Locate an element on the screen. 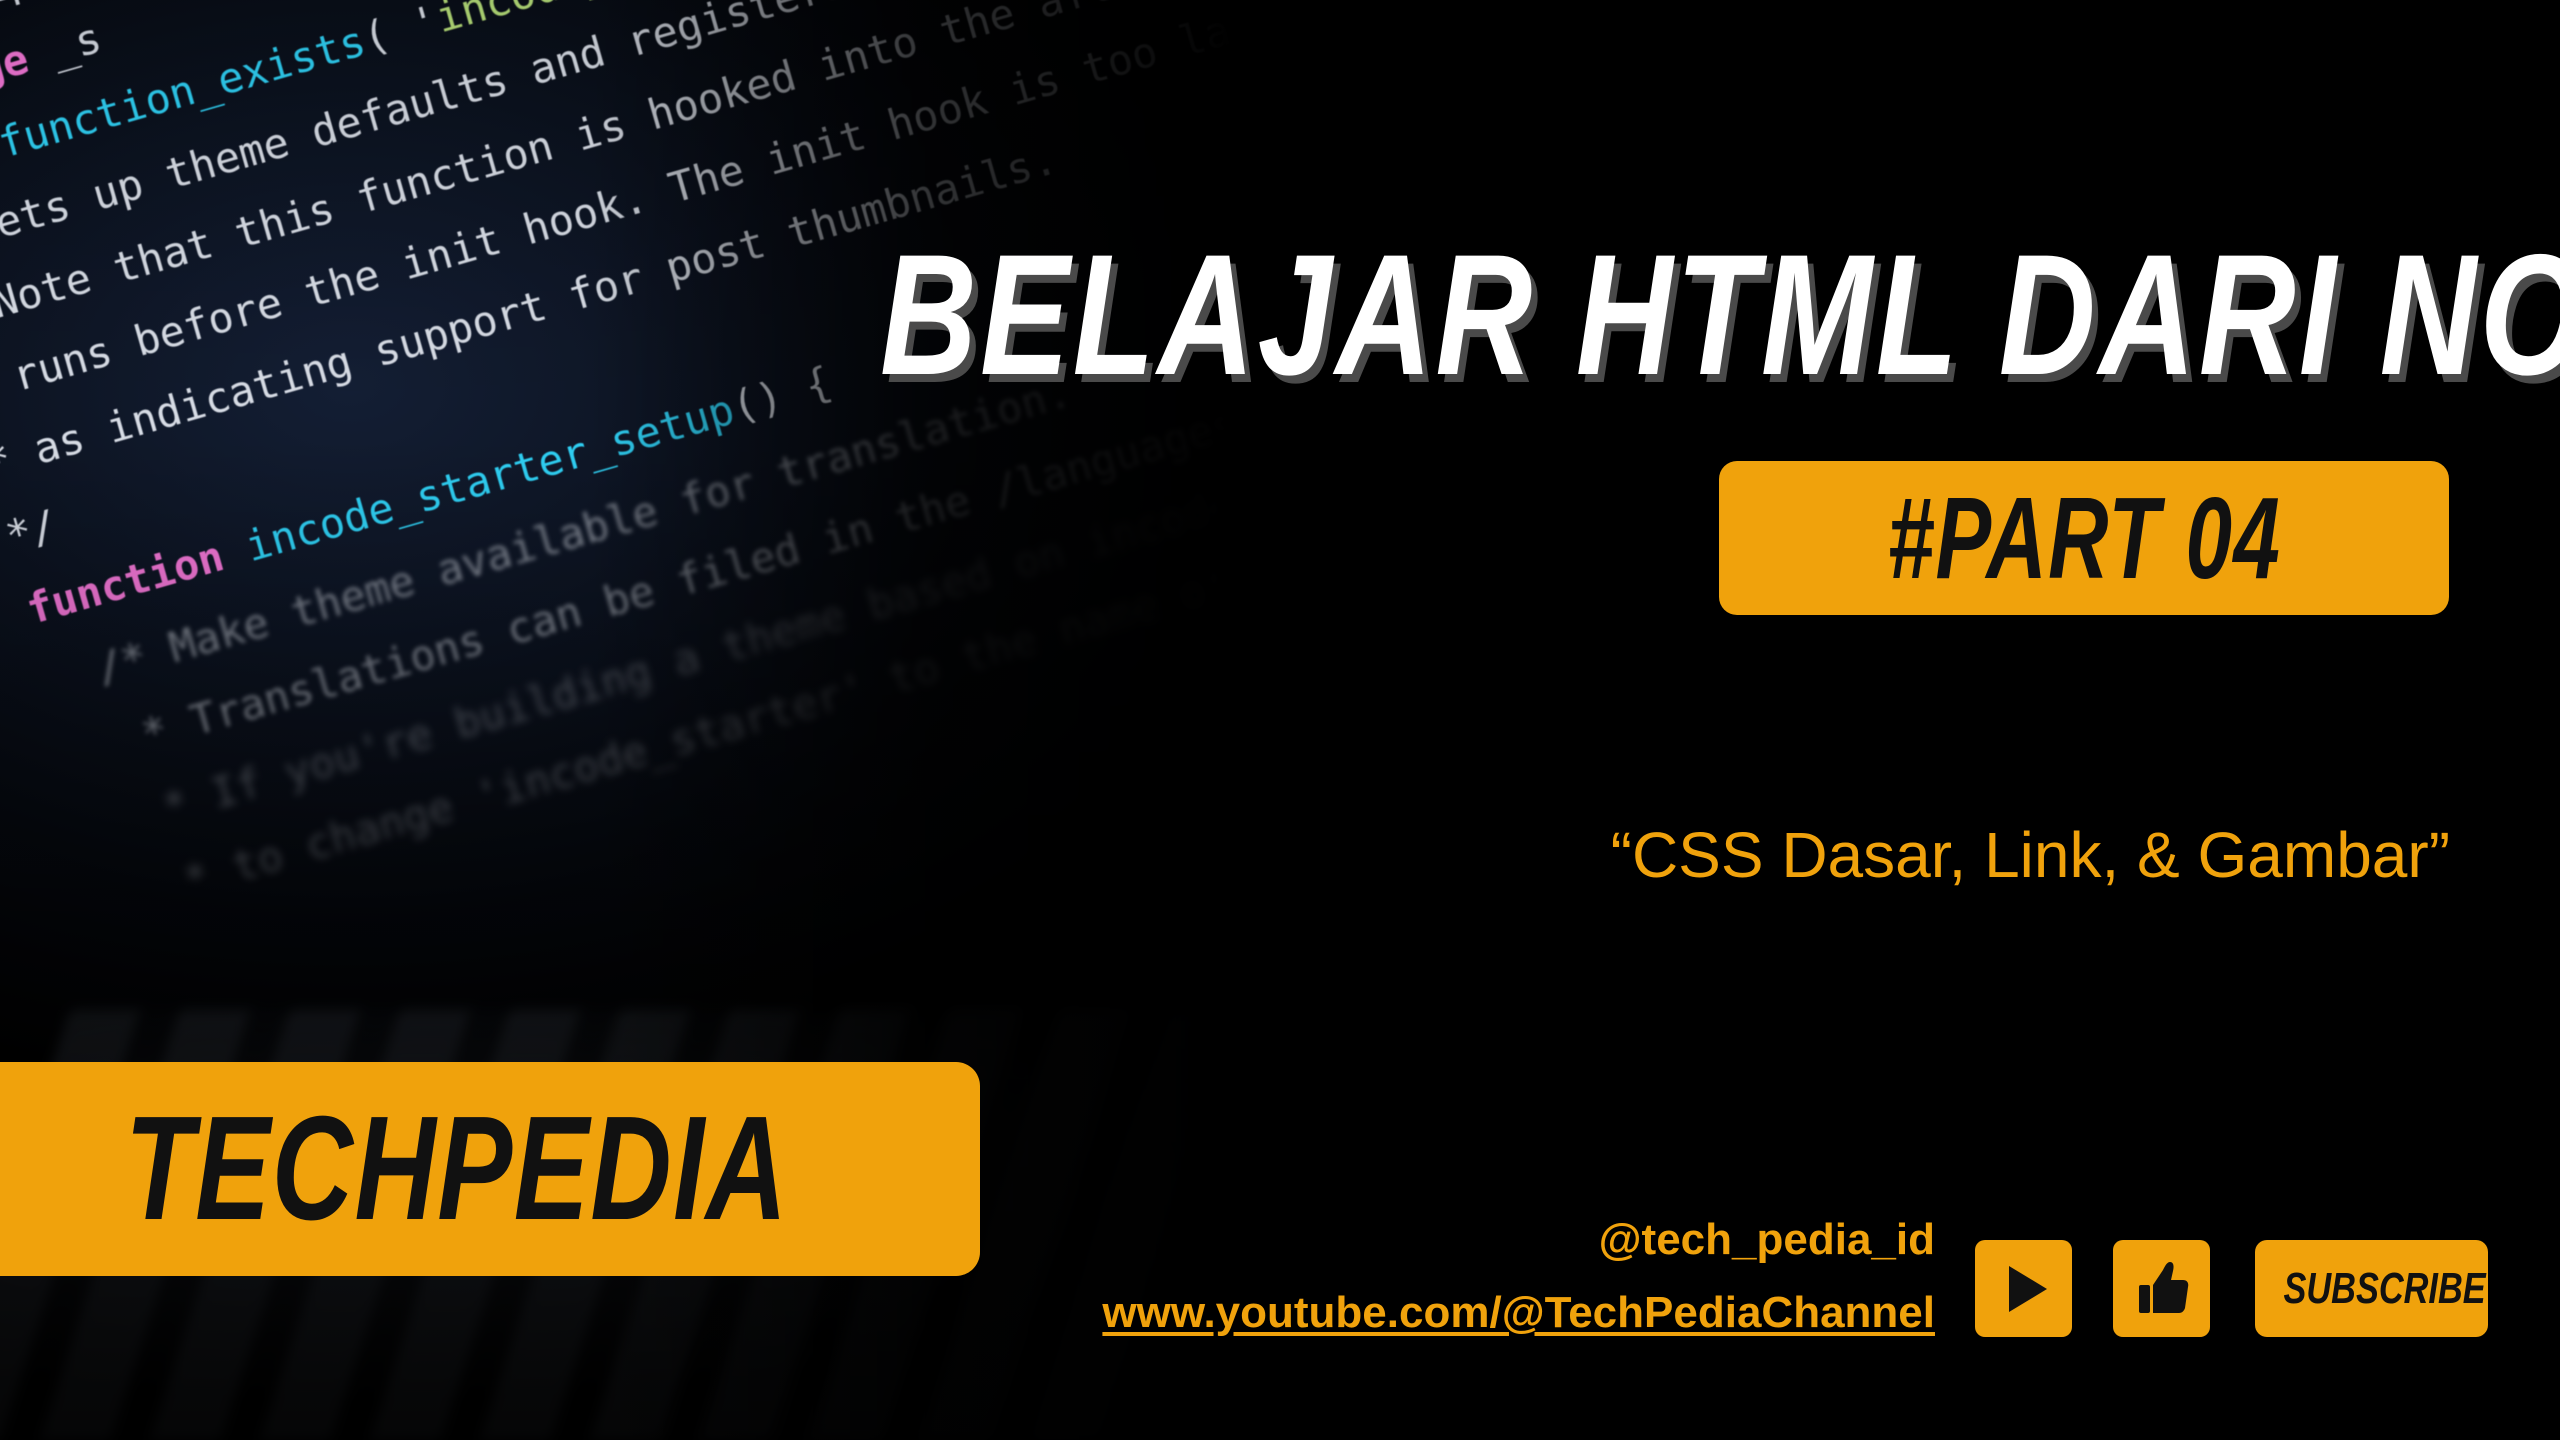 The image size is (2560, 1440). brand-badge: TECHPEDIA is located at coordinates (490, 1169).